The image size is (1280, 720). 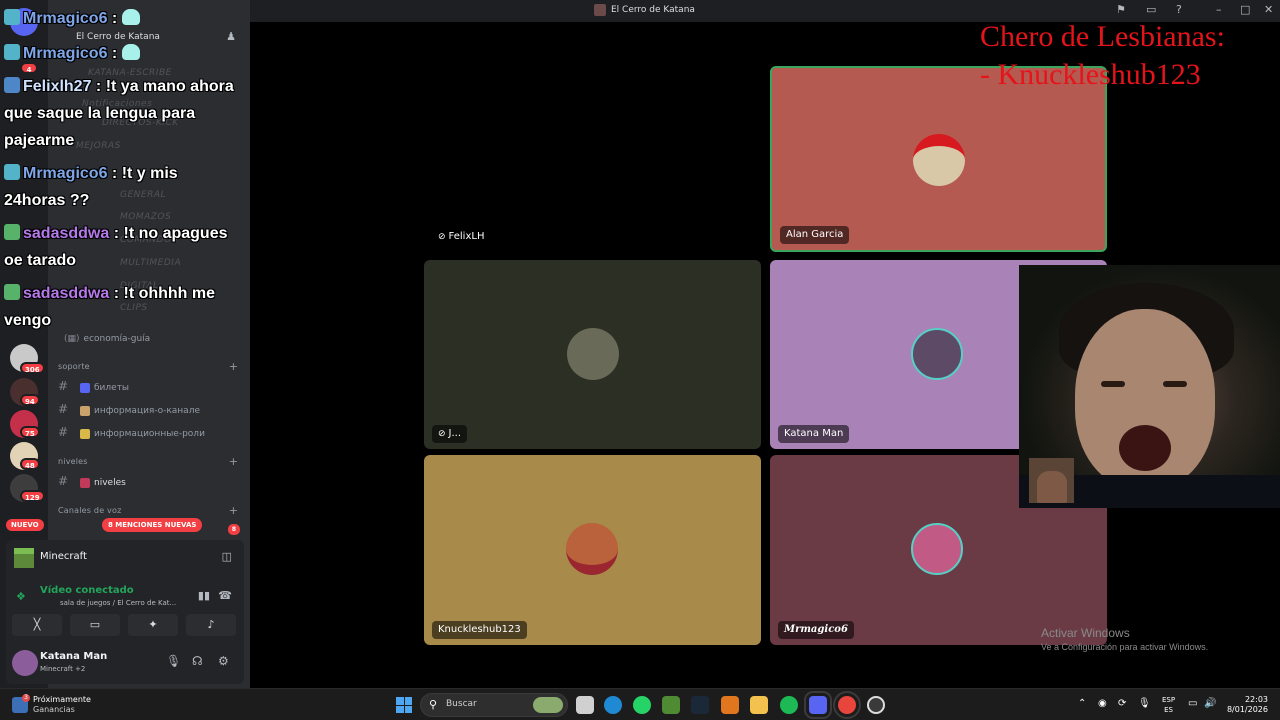 I want to click on category-niveles: niveles, so click(x=73, y=464).